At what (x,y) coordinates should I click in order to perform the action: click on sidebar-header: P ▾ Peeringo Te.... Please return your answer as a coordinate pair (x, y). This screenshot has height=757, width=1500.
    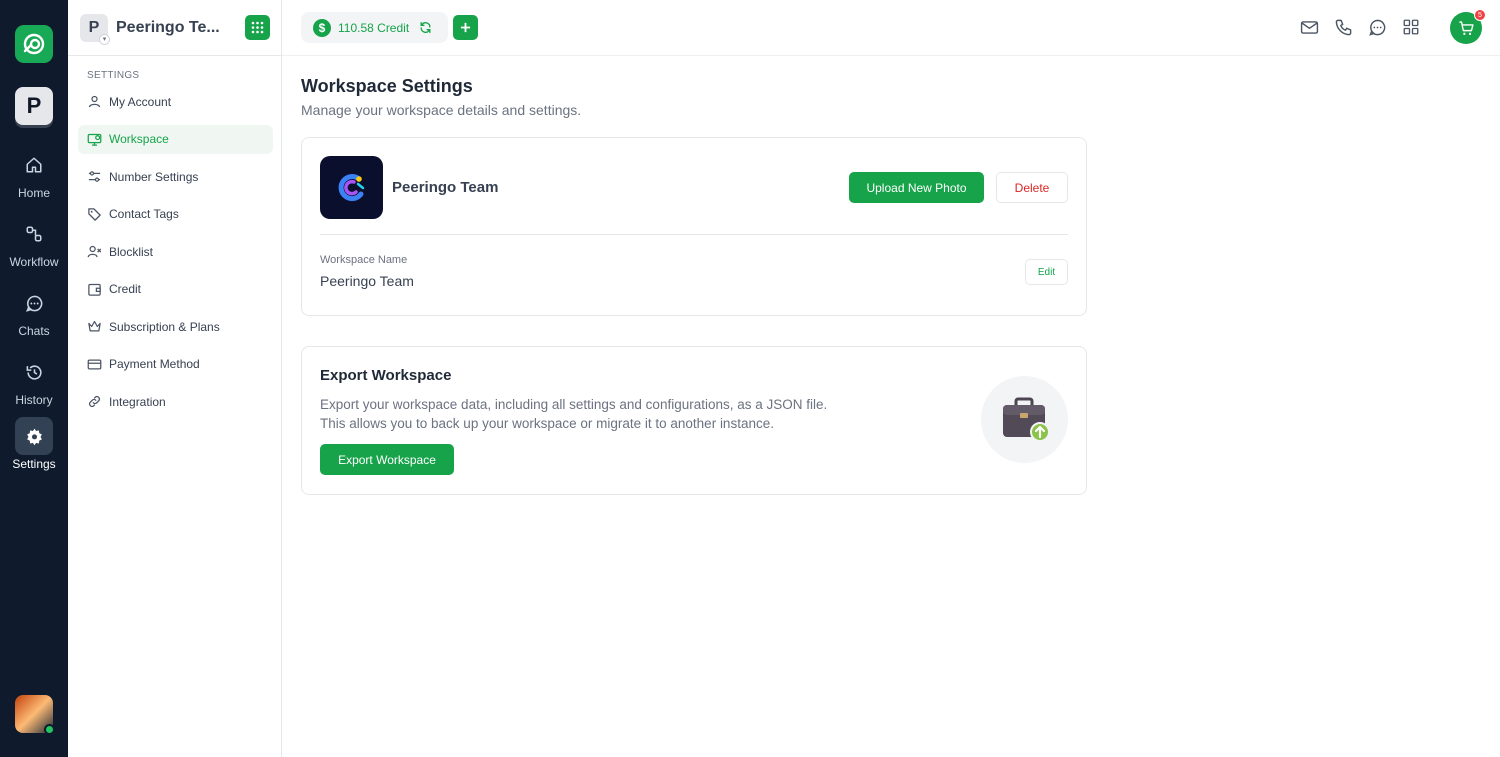
    Looking at the image, I should click on (174, 28).